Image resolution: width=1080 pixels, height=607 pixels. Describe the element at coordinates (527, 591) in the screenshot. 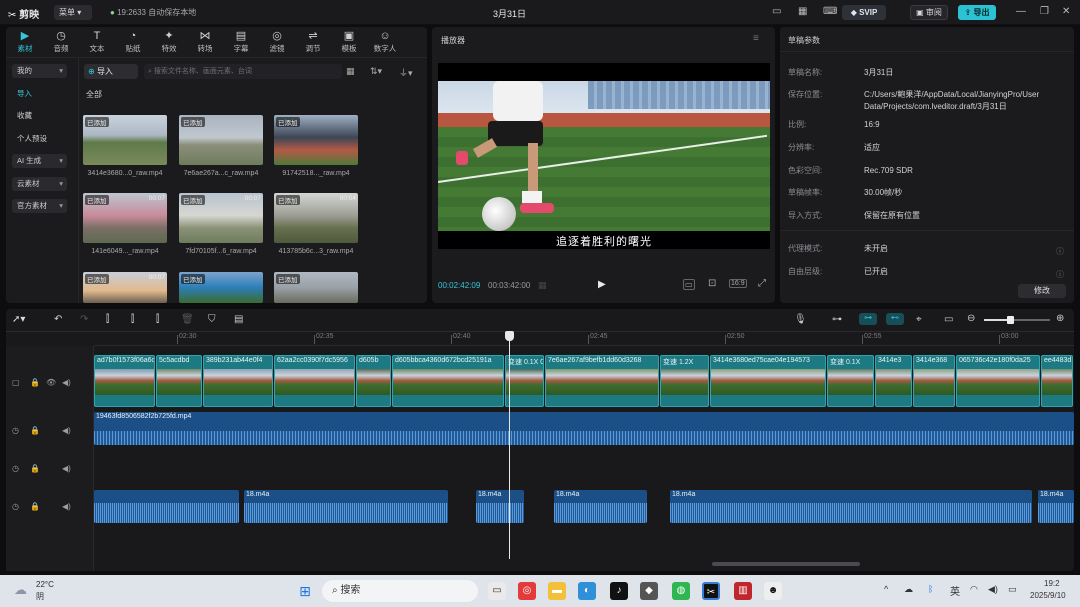

I see `netease-icon: ◎` at that location.